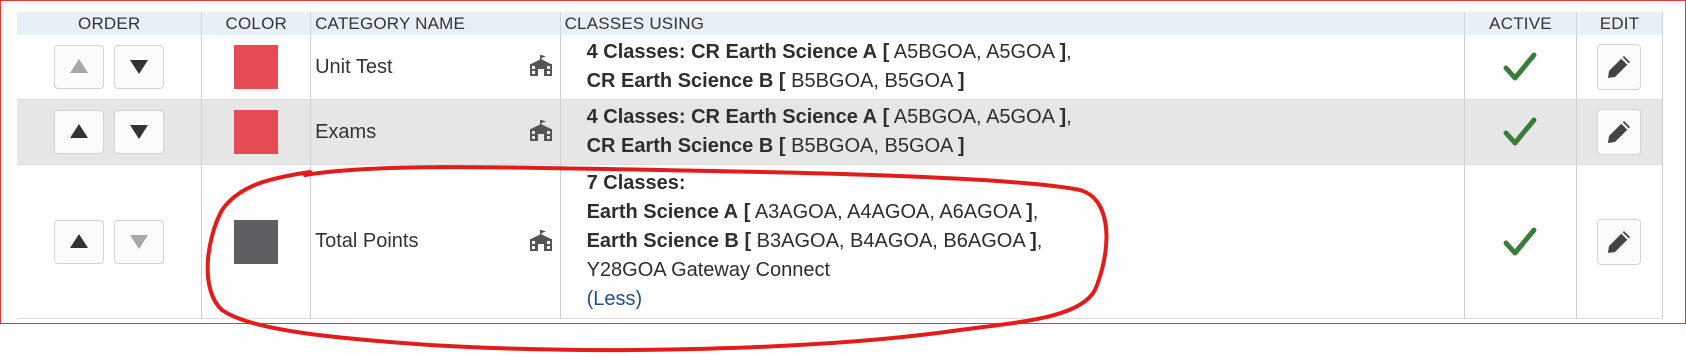  Describe the element at coordinates (1620, 23) in the screenshot. I see `header-edit: EDIT` at that location.